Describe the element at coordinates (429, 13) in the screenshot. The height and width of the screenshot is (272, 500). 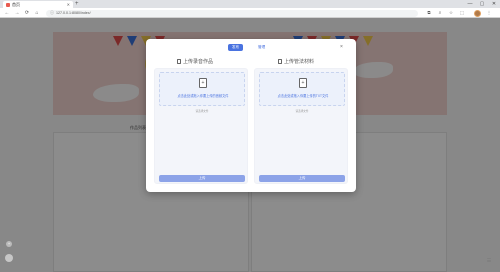
I see `translate-icon: ⧉` at that location.